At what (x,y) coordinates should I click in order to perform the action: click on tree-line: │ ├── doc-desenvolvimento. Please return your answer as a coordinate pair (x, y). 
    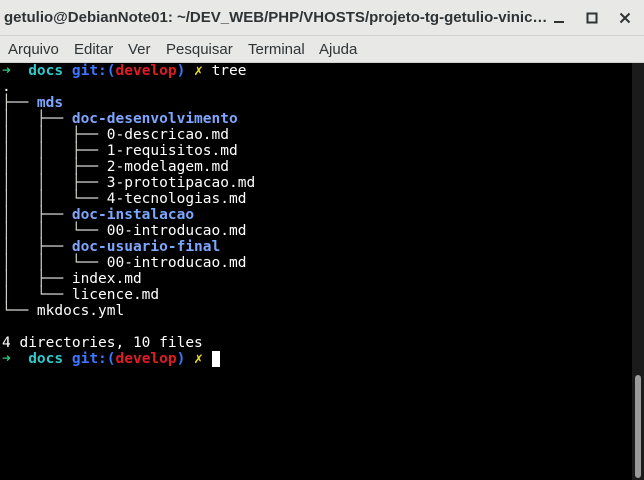
    Looking at the image, I should click on (120, 119).